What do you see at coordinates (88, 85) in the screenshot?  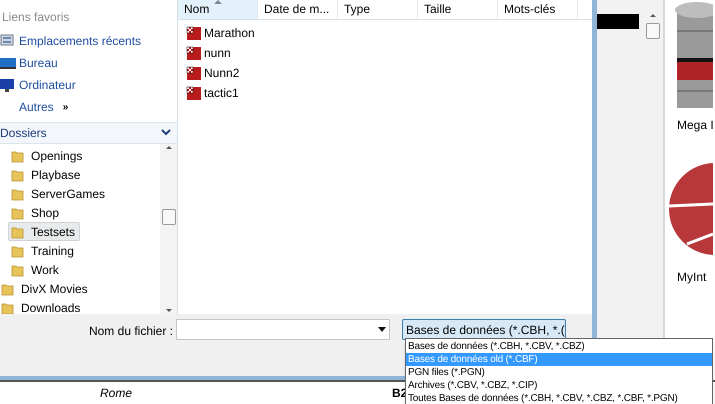 I see `favorite-link: Ordinateur` at bounding box center [88, 85].